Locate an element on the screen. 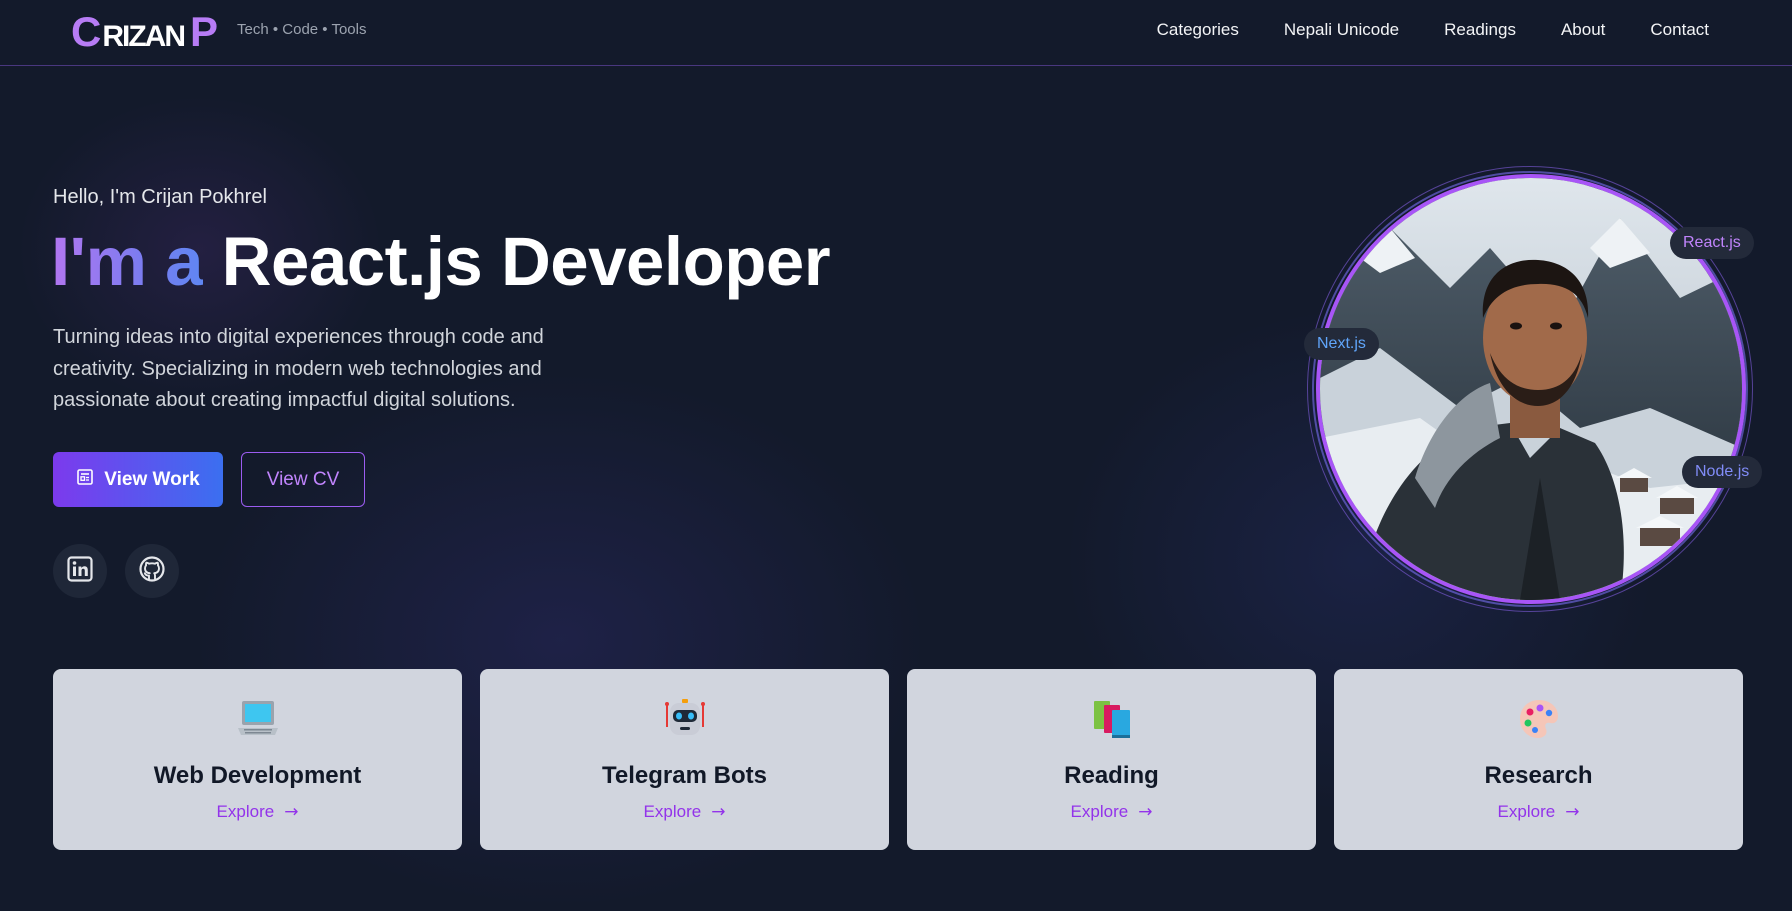  linkedin-icon is located at coordinates (80, 571).